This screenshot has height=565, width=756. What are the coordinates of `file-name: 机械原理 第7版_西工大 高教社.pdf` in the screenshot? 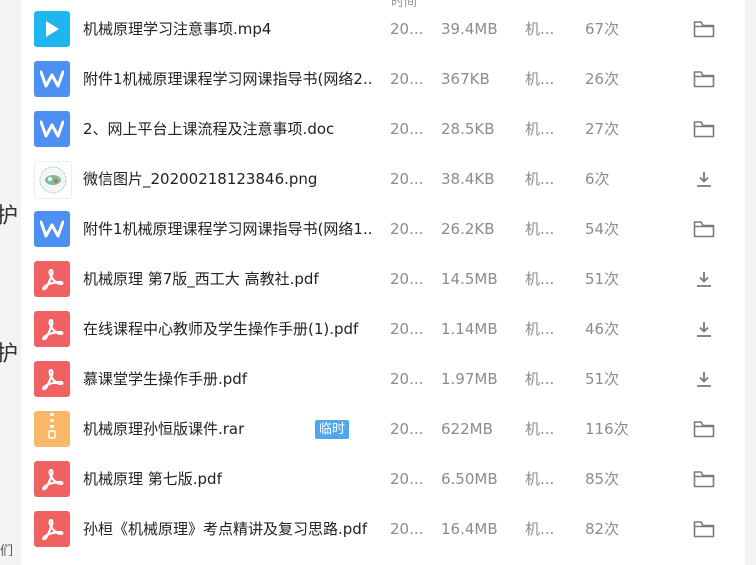 It's located at (228, 279).